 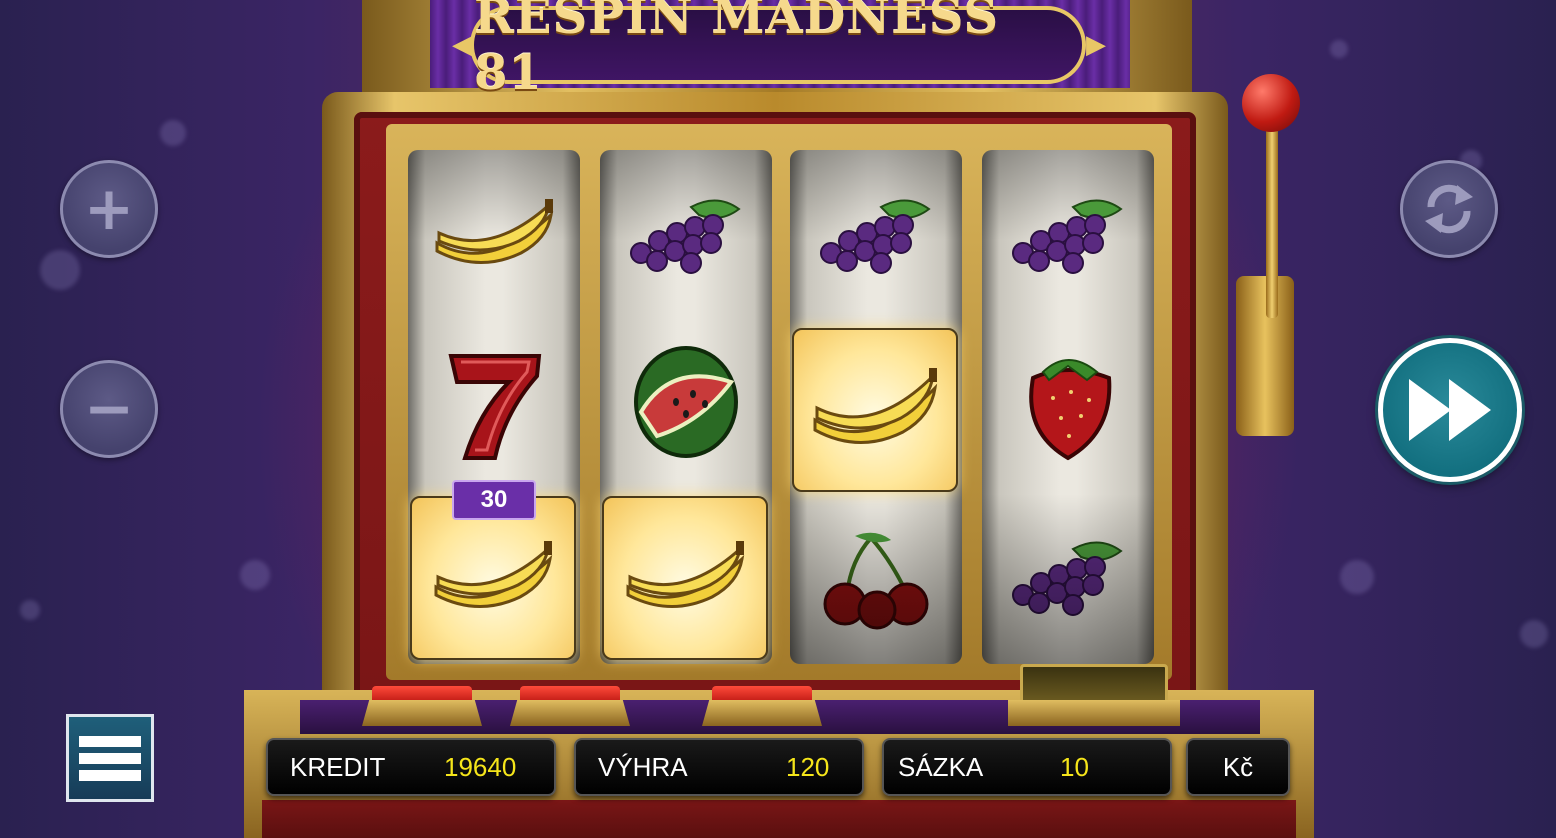 I want to click on plus-icon: +, so click(x=109, y=209).